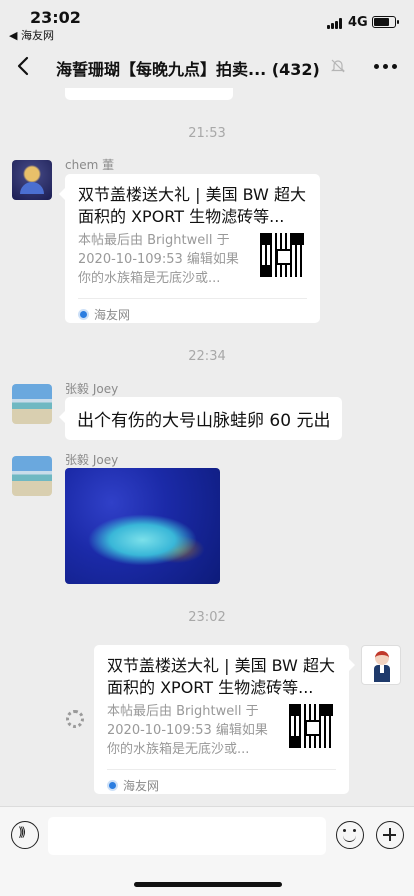 This screenshot has height=896, width=414. Describe the element at coordinates (358, 22) in the screenshot. I see `network-type: 4G` at that location.